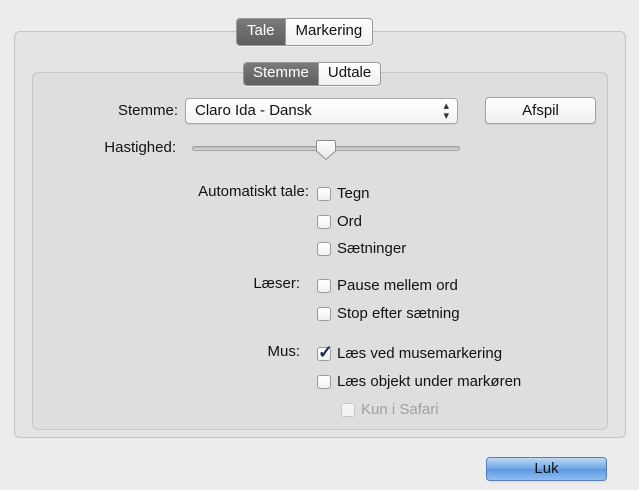  What do you see at coordinates (540, 110) in the screenshot?
I see `play-button: Afspil` at bounding box center [540, 110].